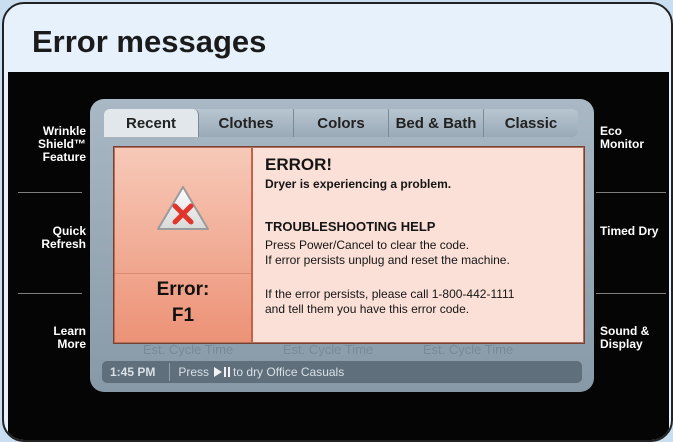 The image size is (673, 442). Describe the element at coordinates (531, 123) in the screenshot. I see `tab-classic: Classic` at that location.